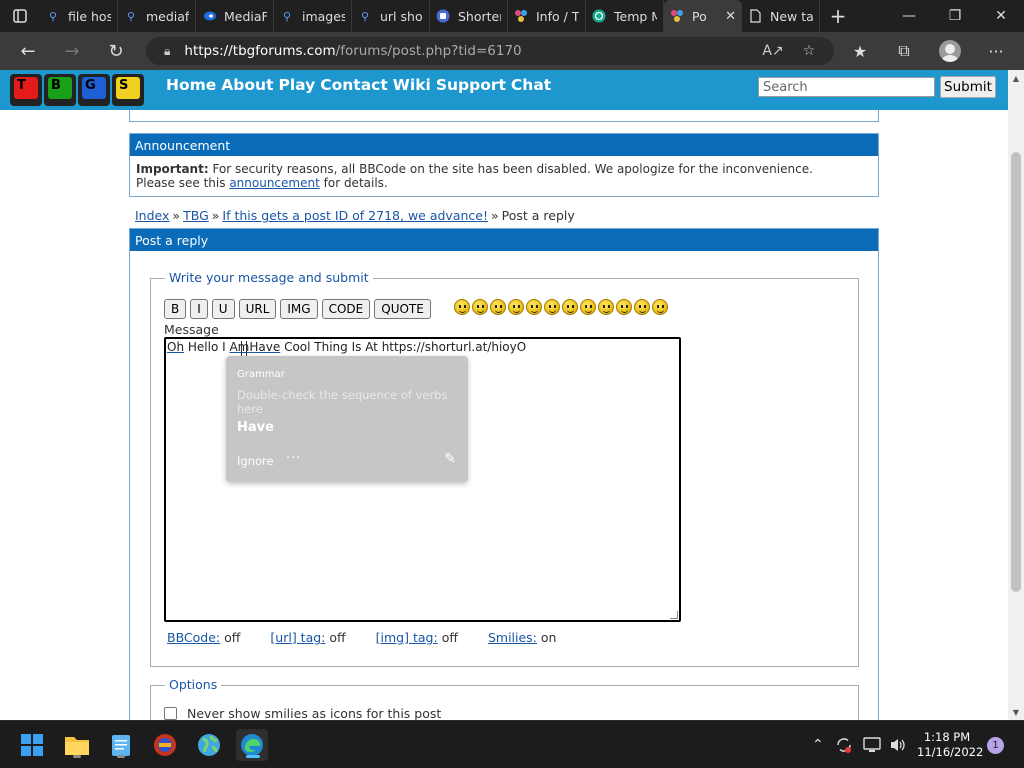 This screenshot has width=1024, height=768. What do you see at coordinates (391, 16) in the screenshot?
I see `browser-tab: ⚲ url shor` at bounding box center [391, 16].